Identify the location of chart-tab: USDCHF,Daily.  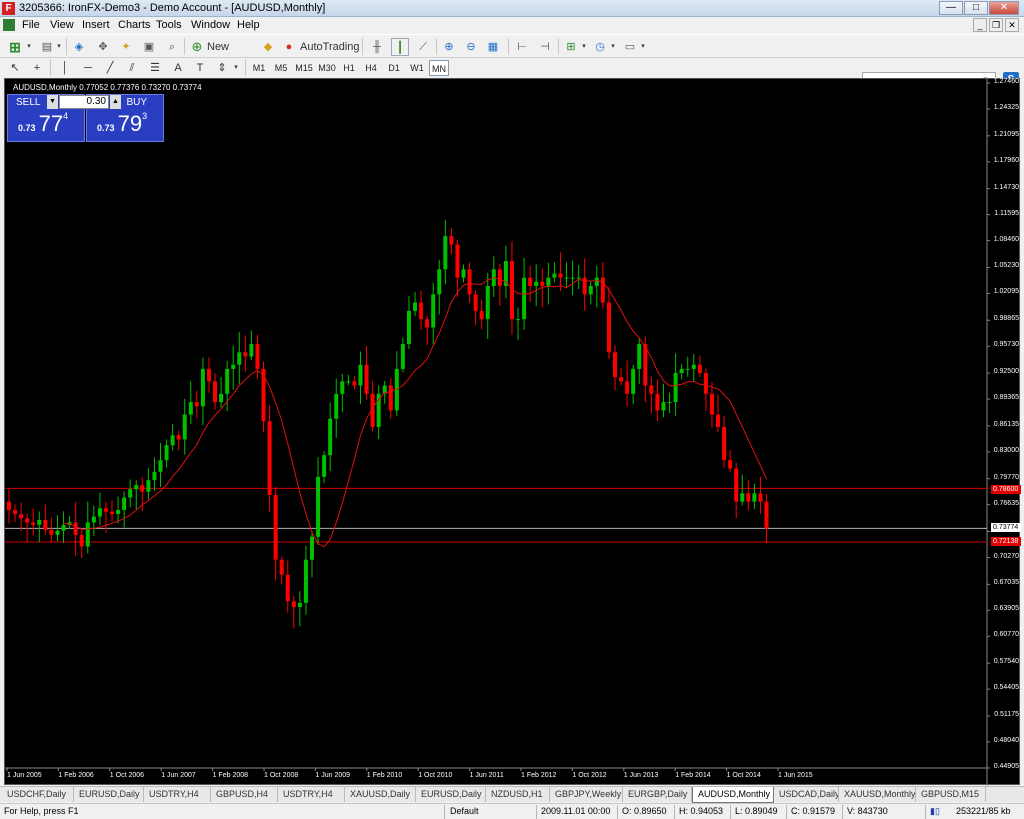
(38, 794).